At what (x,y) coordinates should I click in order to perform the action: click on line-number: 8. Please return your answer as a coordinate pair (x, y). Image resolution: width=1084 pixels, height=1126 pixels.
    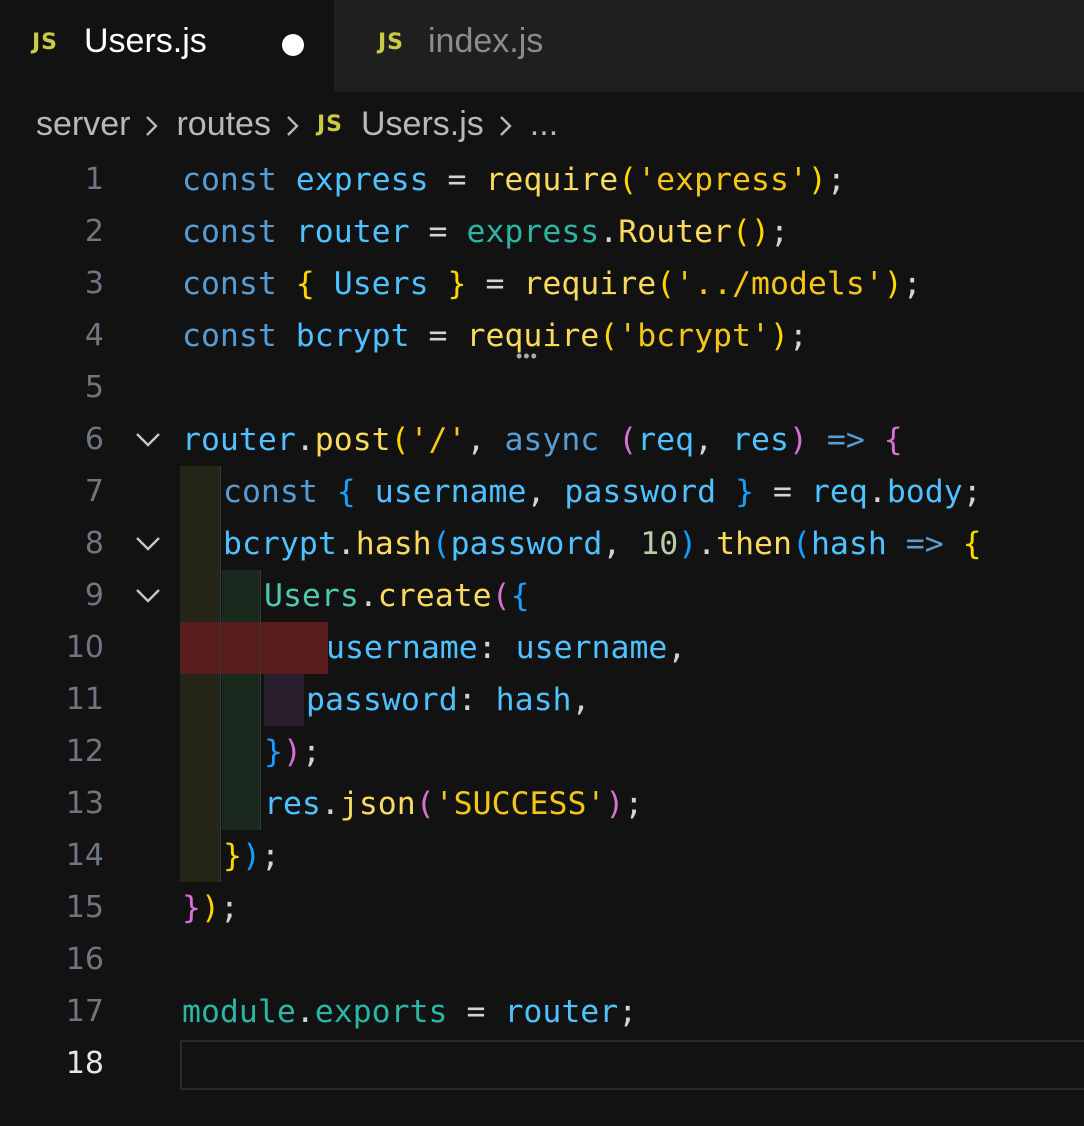
    Looking at the image, I should click on (94, 543).